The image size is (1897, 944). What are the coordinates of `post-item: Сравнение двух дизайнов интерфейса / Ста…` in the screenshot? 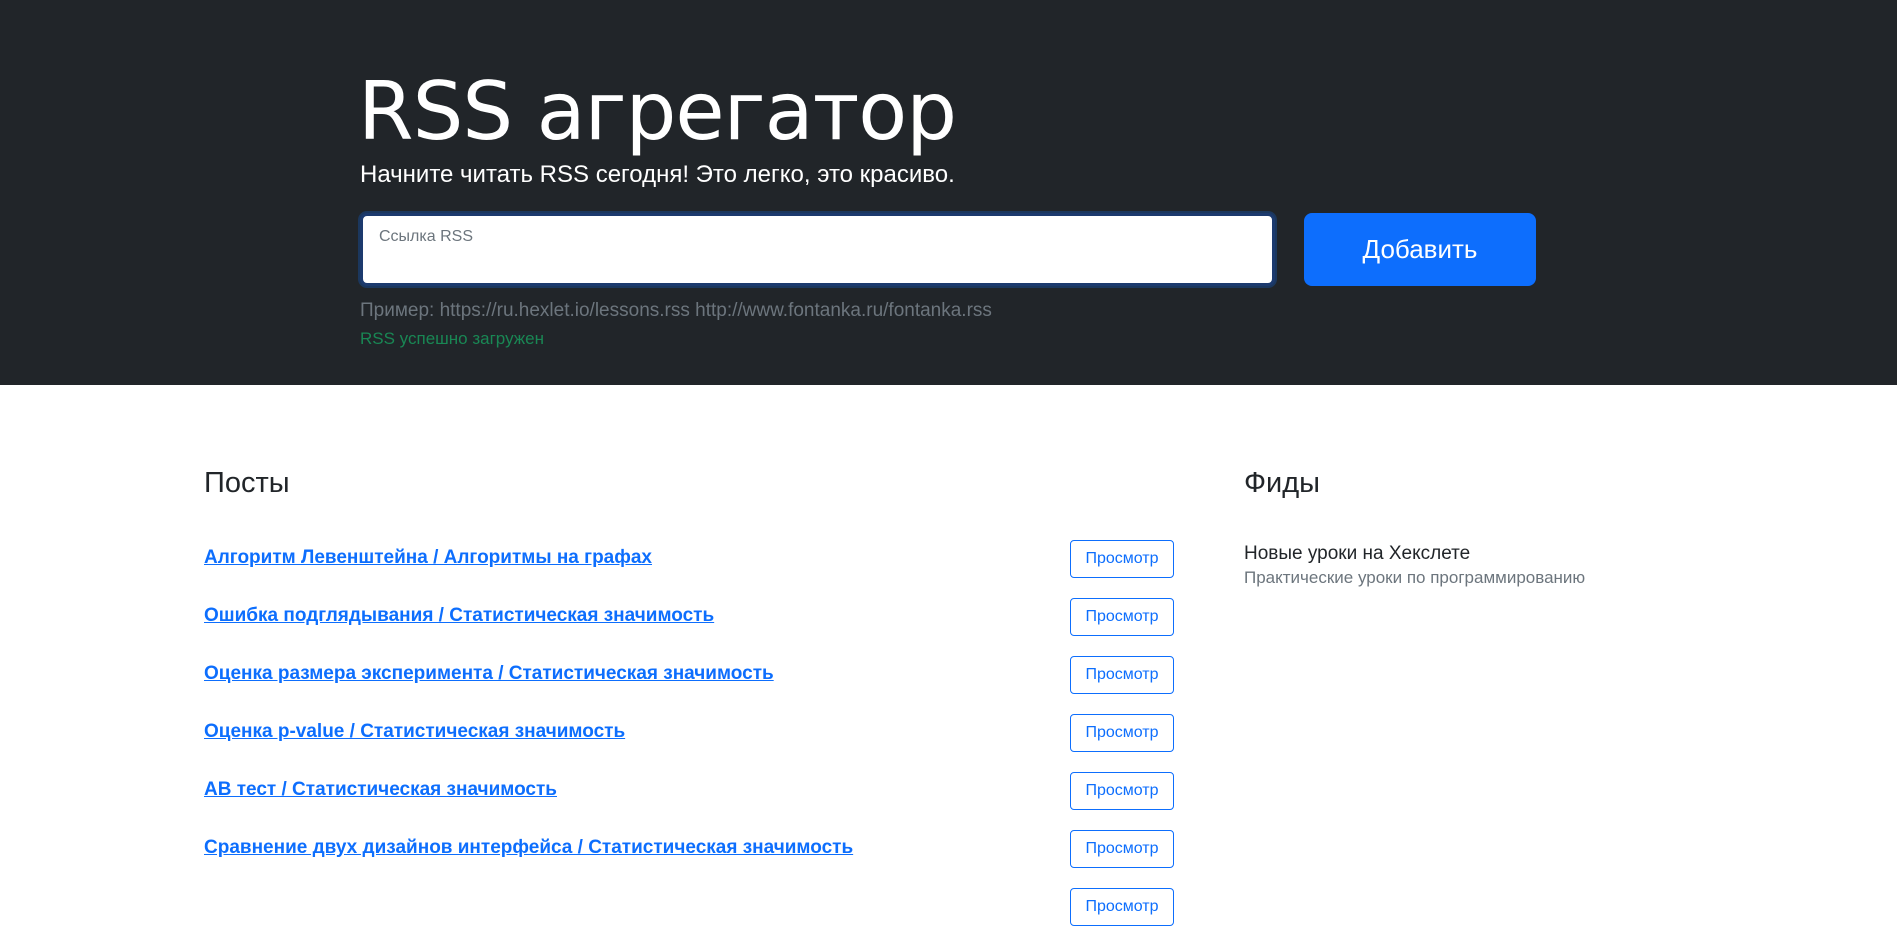 It's located at (689, 857).